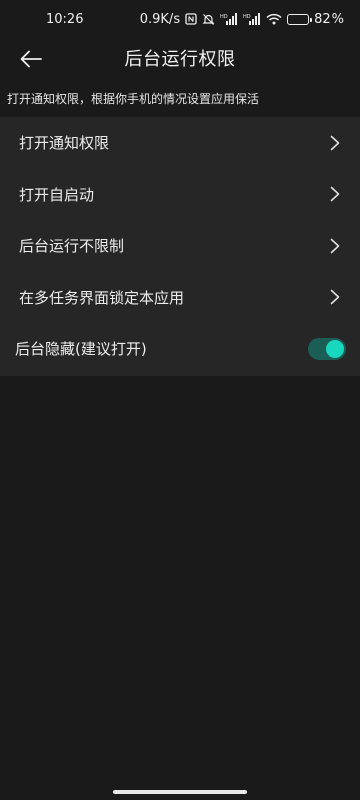 This screenshot has width=360, height=800. I want to click on signal-label-1: HD, so click(224, 17).